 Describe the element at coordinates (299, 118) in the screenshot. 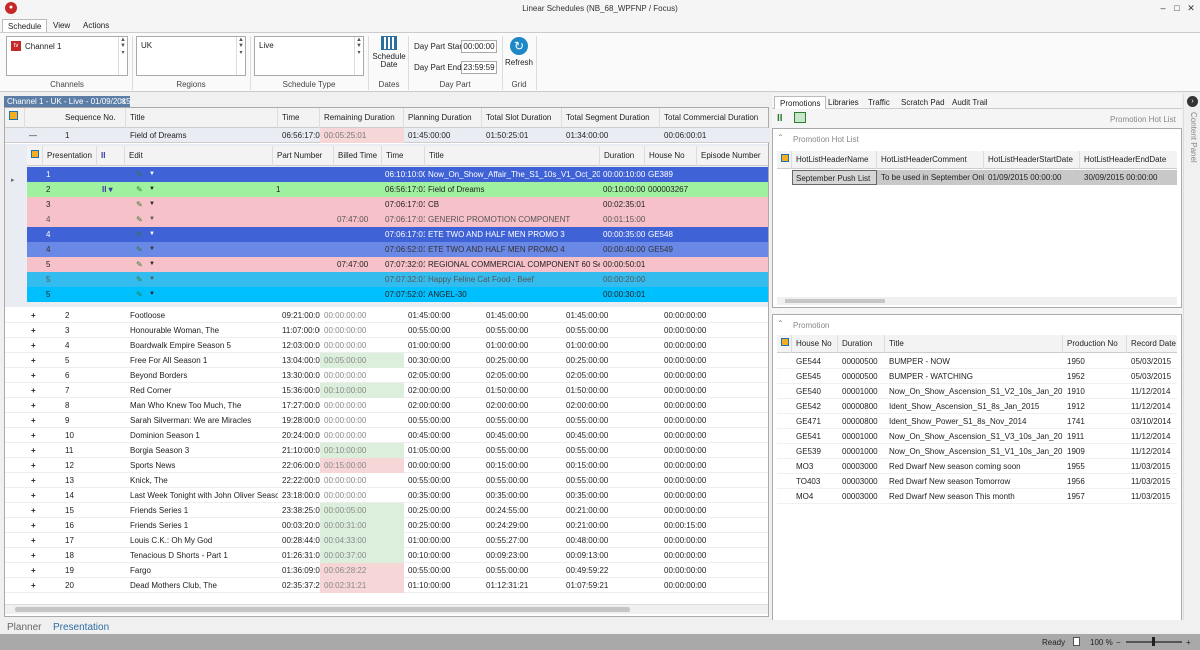

I see `col-time: Time` at that location.